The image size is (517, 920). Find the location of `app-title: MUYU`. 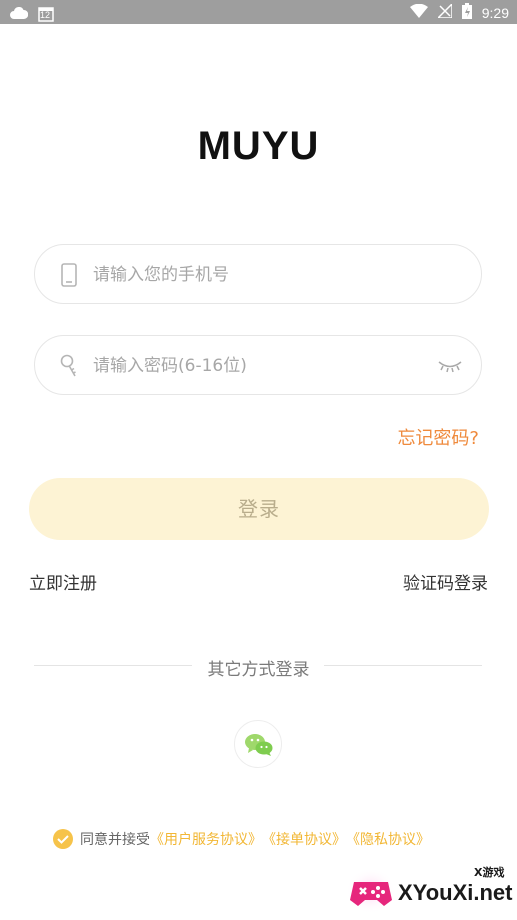

app-title: MUYU is located at coordinates (258, 146).